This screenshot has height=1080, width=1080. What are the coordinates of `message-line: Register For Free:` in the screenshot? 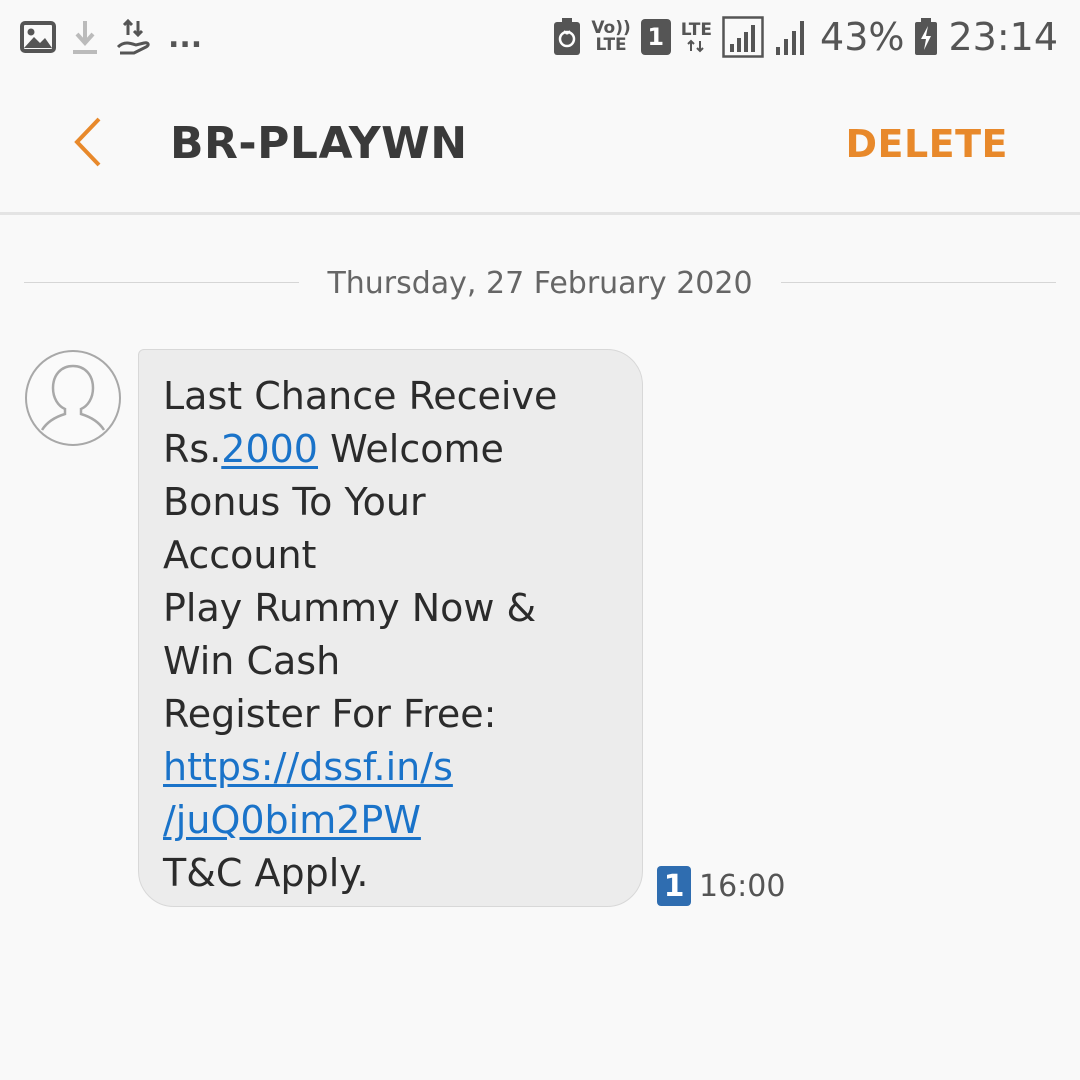 It's located at (330, 714).